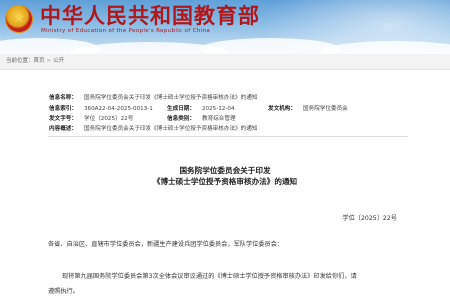 The image size is (450, 300). I want to click on site-title: 中华人民共和国教育部, so click(150, 16).